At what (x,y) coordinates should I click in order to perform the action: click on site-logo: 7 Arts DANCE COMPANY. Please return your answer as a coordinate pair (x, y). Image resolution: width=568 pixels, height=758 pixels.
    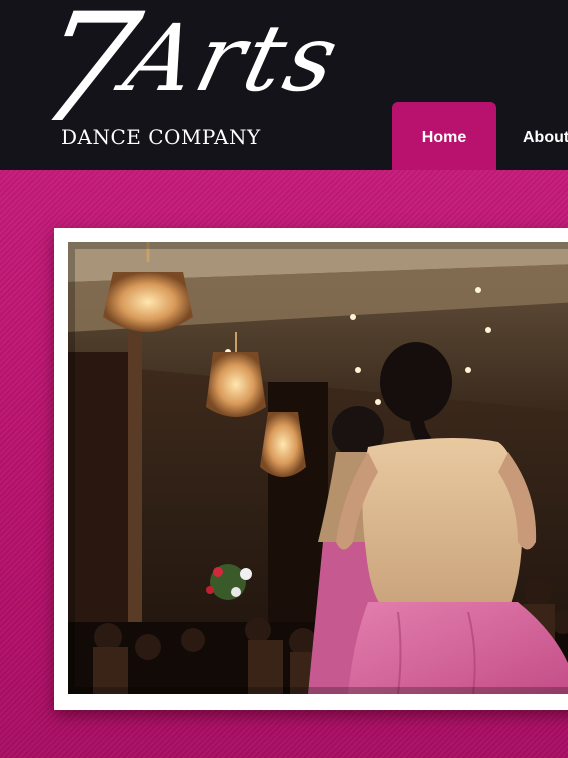
    Looking at the image, I should click on (198, 79).